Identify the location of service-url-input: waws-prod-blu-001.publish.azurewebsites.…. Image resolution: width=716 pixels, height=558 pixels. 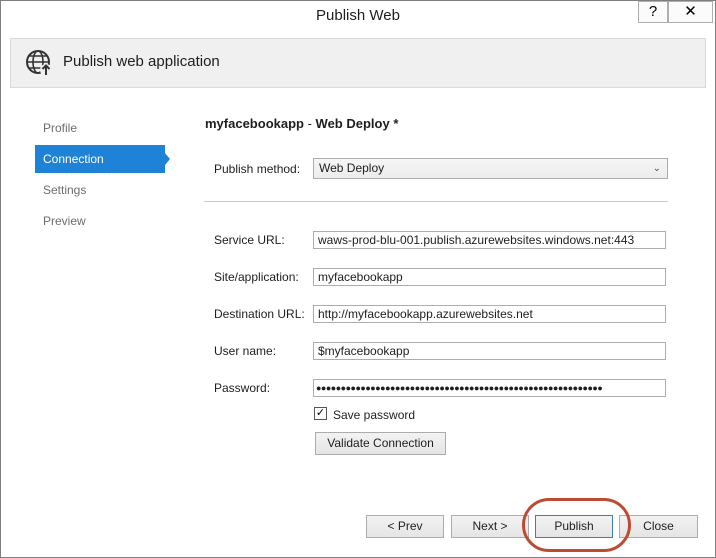
(489, 240).